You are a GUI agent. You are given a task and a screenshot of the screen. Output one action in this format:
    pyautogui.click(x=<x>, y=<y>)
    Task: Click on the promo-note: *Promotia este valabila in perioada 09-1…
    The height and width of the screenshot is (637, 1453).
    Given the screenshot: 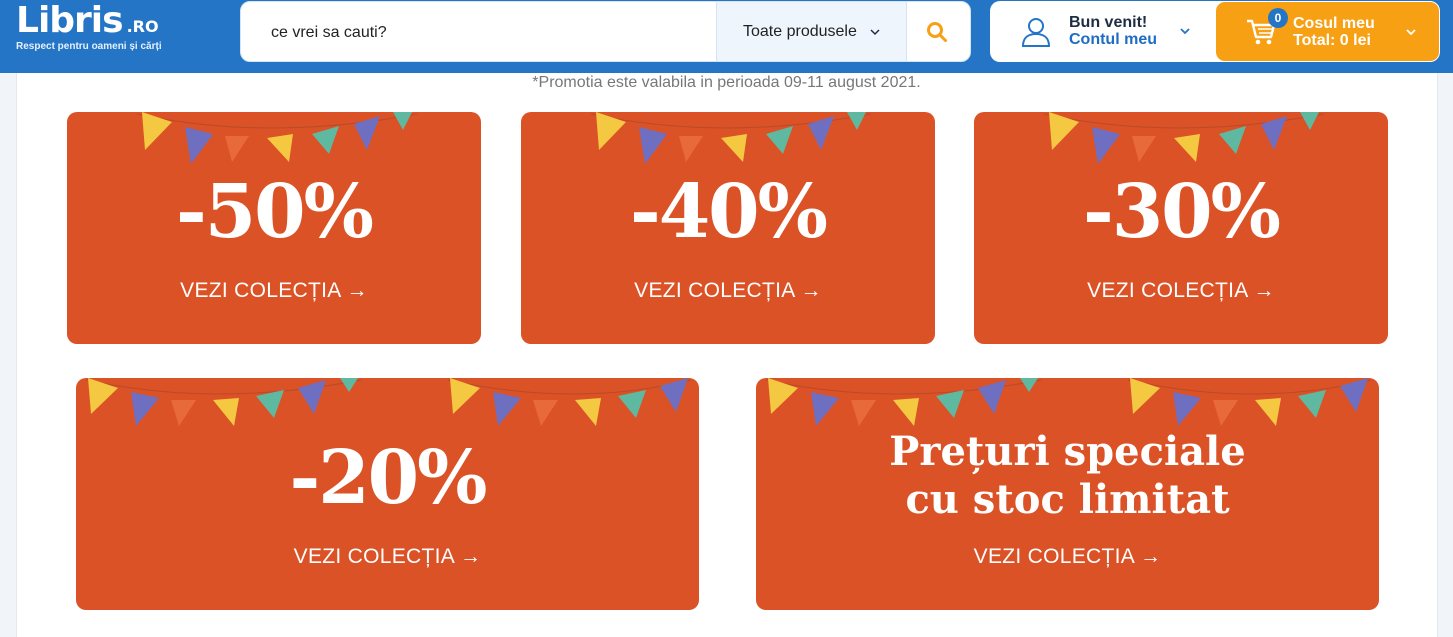 What is the action you would take?
    pyautogui.click(x=726, y=82)
    